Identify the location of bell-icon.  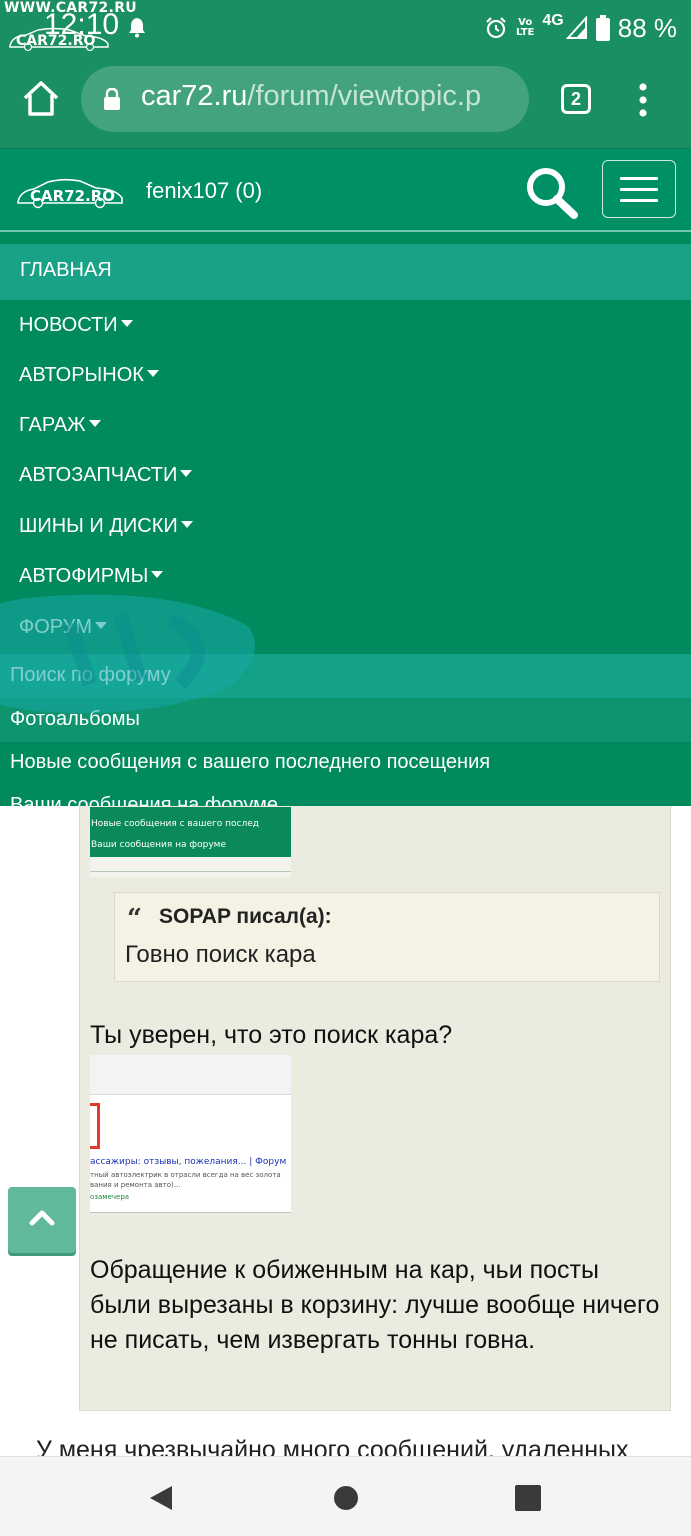
(137, 28).